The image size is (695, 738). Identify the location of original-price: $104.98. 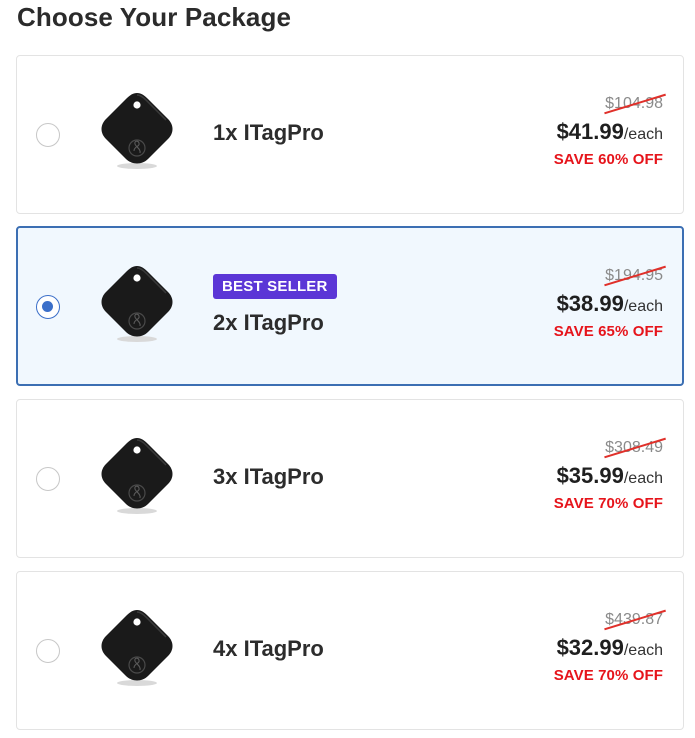
(635, 103).